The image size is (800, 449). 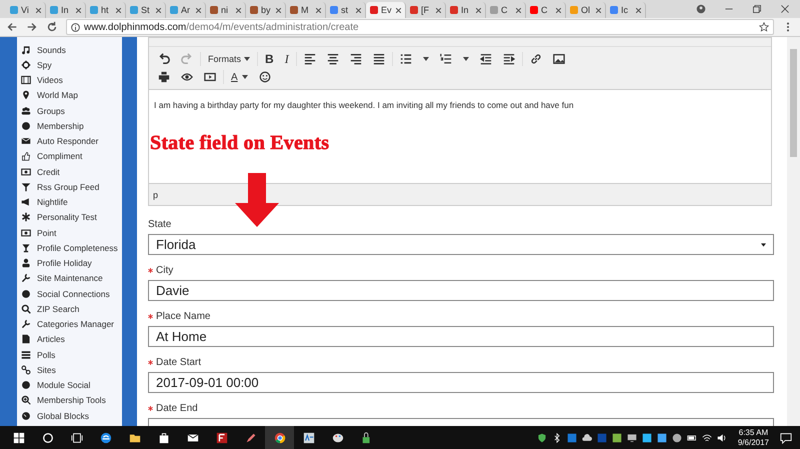 I want to click on wifi-icon, so click(x=707, y=438).